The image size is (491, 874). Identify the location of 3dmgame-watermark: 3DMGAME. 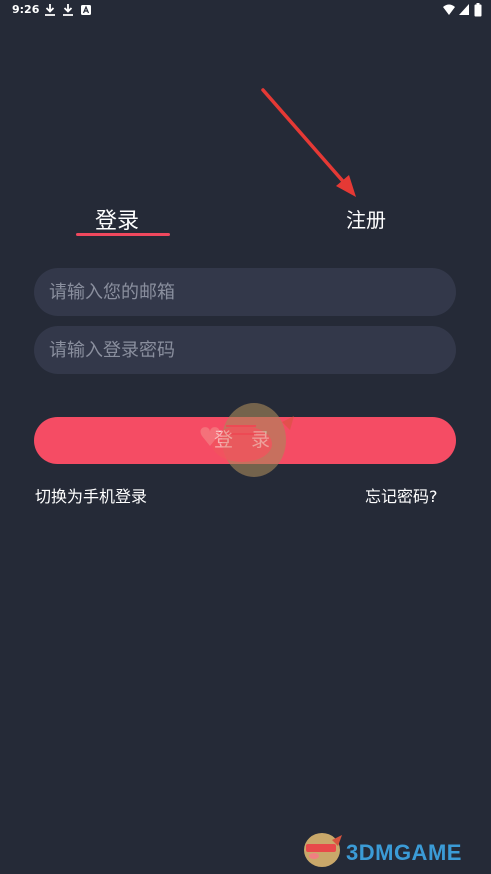
(391, 848).